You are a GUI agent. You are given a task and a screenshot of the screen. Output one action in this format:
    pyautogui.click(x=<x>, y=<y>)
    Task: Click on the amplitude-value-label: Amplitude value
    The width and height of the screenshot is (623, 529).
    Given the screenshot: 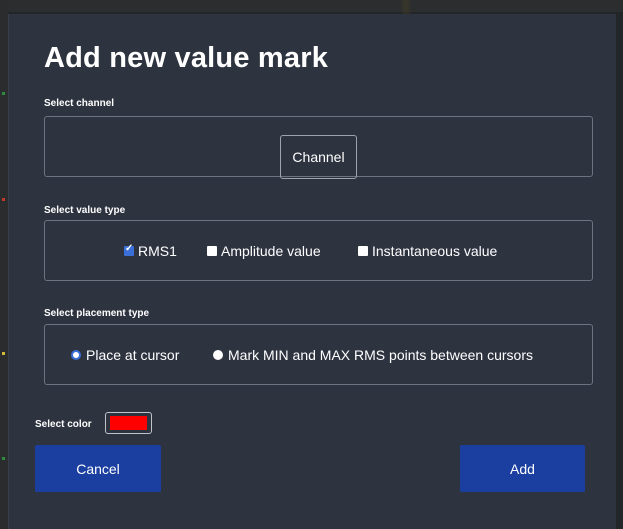 What is the action you would take?
    pyautogui.click(x=271, y=251)
    